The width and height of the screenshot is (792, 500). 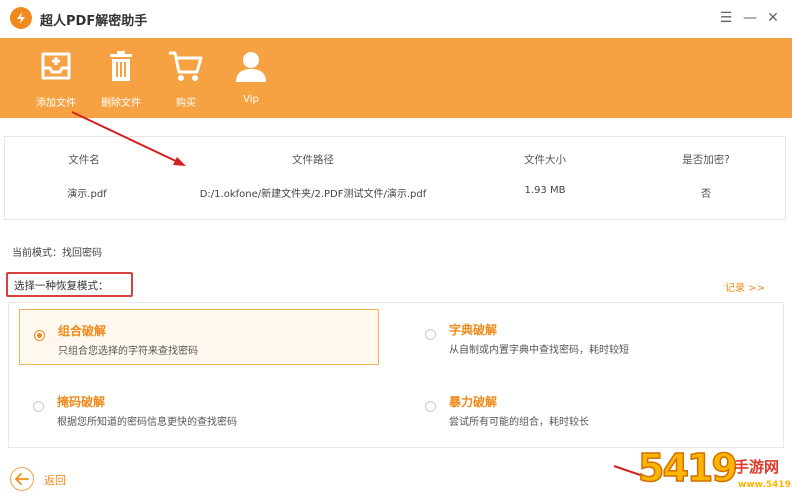 What do you see at coordinates (199, 409) in the screenshot?
I see `option-mask-attack: 掩码破解 根据您所知道的密码信息更快的查找密码` at bounding box center [199, 409].